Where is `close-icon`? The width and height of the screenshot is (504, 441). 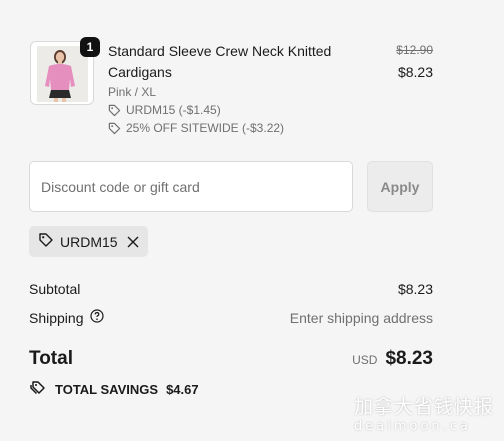 close-icon is located at coordinates (133, 241).